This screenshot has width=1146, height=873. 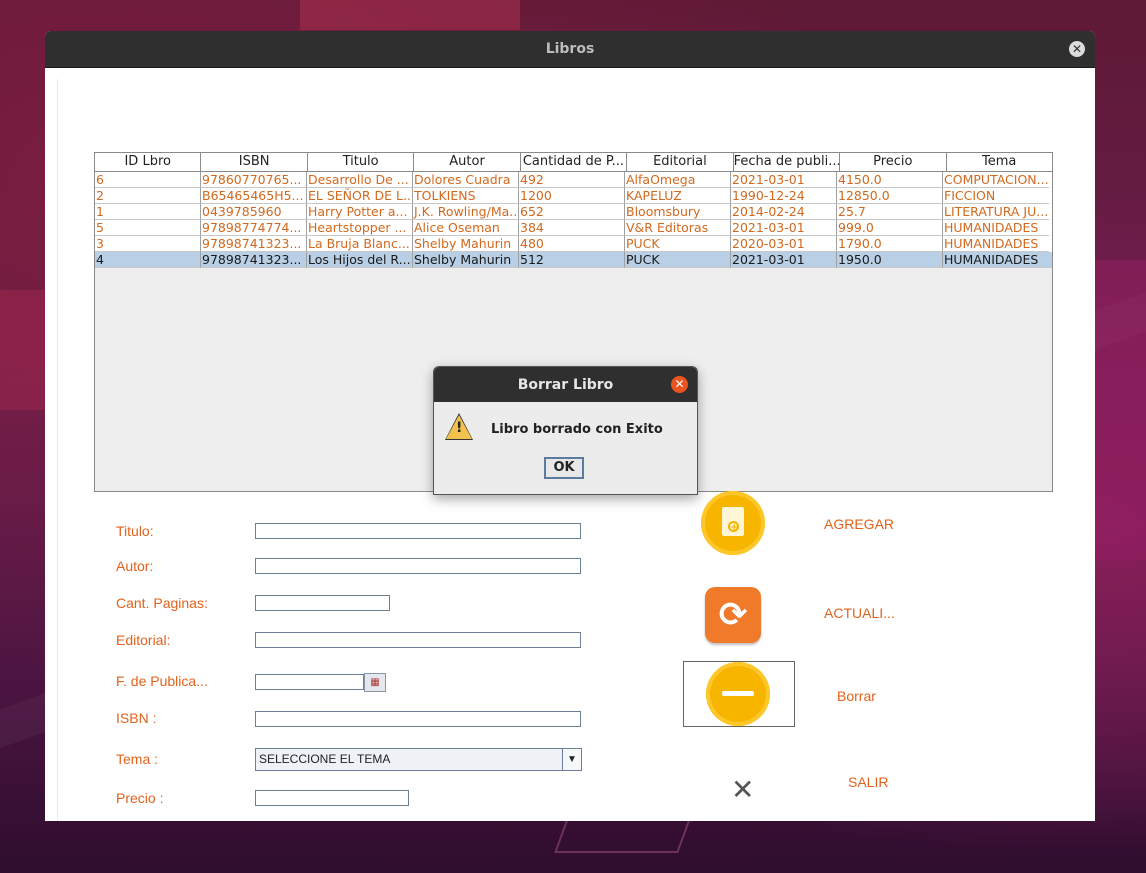 I want to click on table-cell: 6, so click(x=148, y=180).